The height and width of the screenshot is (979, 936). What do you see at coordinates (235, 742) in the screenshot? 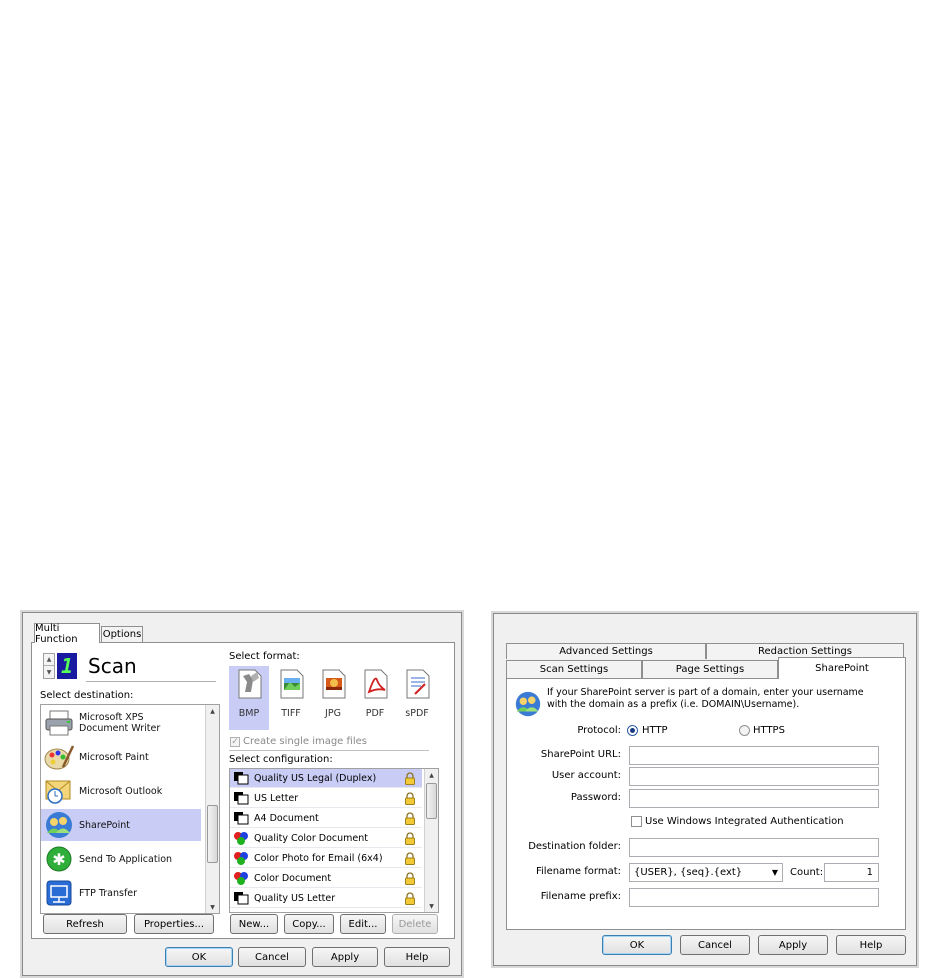
I see `create-single-image-checkbox: ✓` at bounding box center [235, 742].